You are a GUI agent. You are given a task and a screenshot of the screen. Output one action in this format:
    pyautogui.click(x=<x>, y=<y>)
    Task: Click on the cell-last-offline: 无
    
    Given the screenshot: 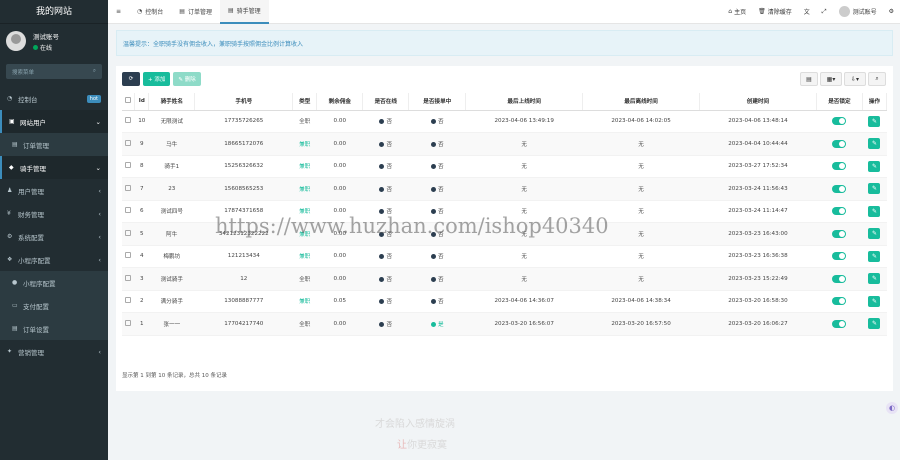 What is the action you would take?
    pyautogui.click(x=641, y=256)
    